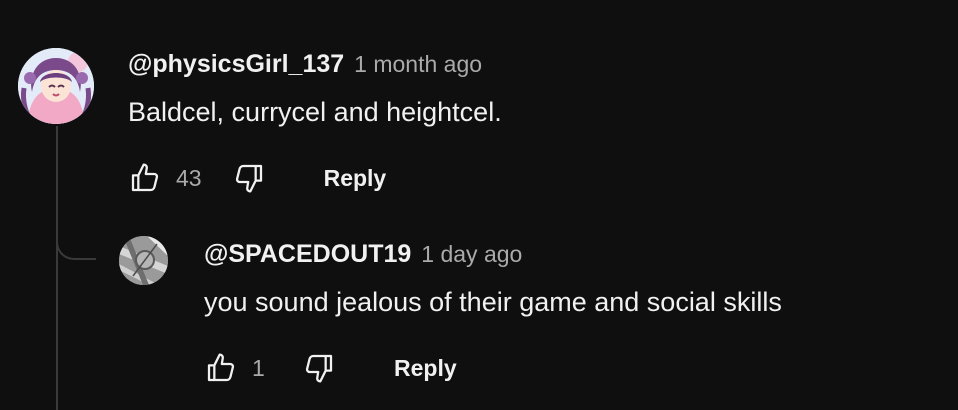 This screenshot has height=410, width=958. Describe the element at coordinates (471, 254) in the screenshot. I see `comment-timestamp: 1 day ago` at that location.